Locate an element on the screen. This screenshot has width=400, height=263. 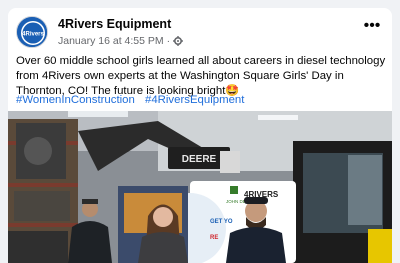
page-name: 4Rivers Equipment is located at coordinates (114, 24).